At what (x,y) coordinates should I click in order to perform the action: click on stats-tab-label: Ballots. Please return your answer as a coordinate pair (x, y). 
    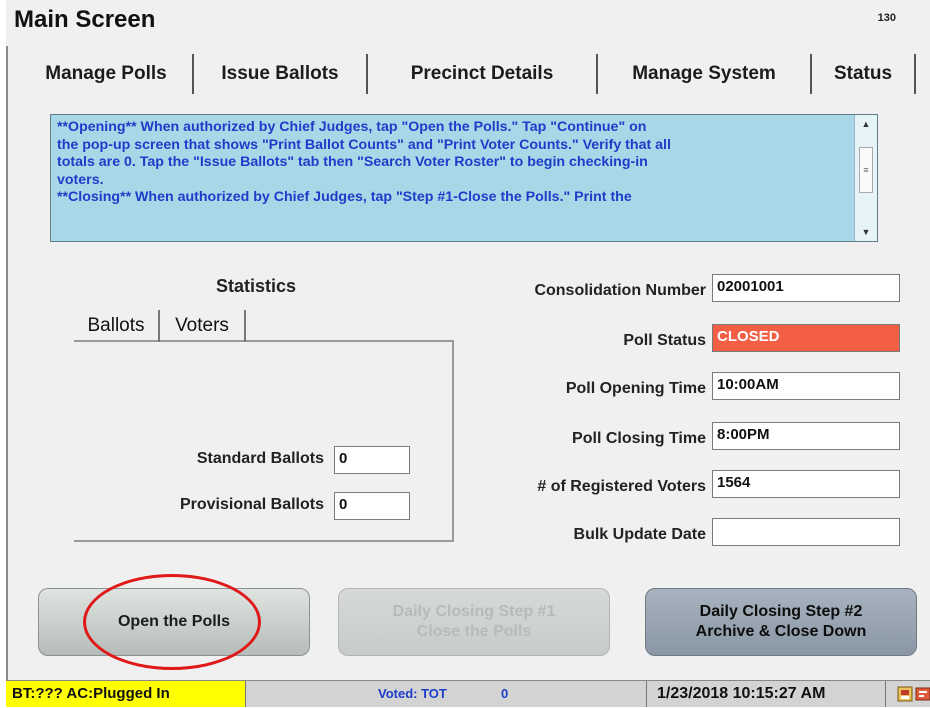
    Looking at the image, I should click on (116, 325).